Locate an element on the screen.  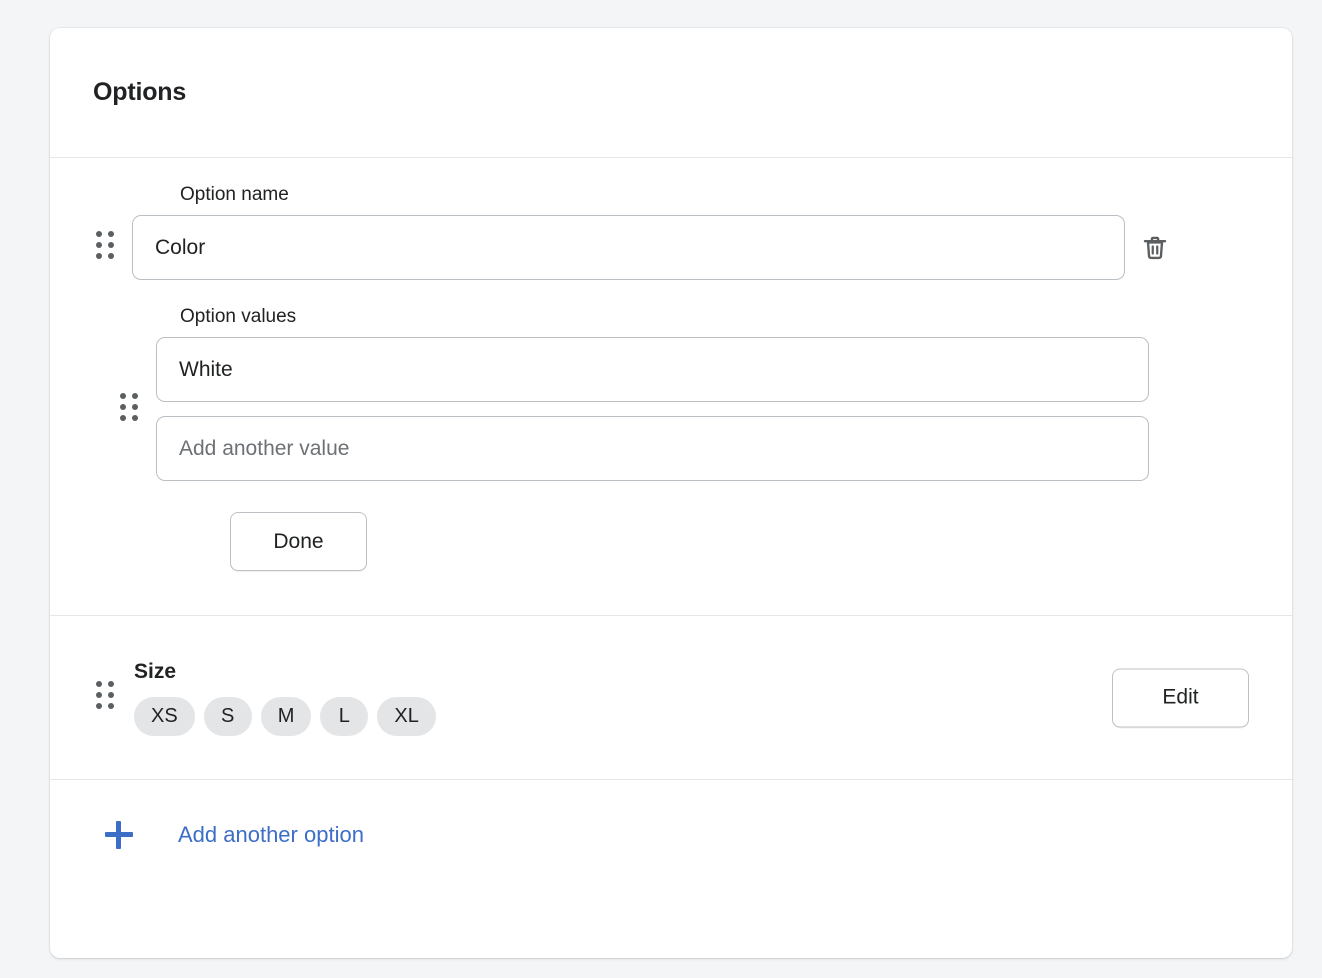
status-badge: M is located at coordinates (286, 716).